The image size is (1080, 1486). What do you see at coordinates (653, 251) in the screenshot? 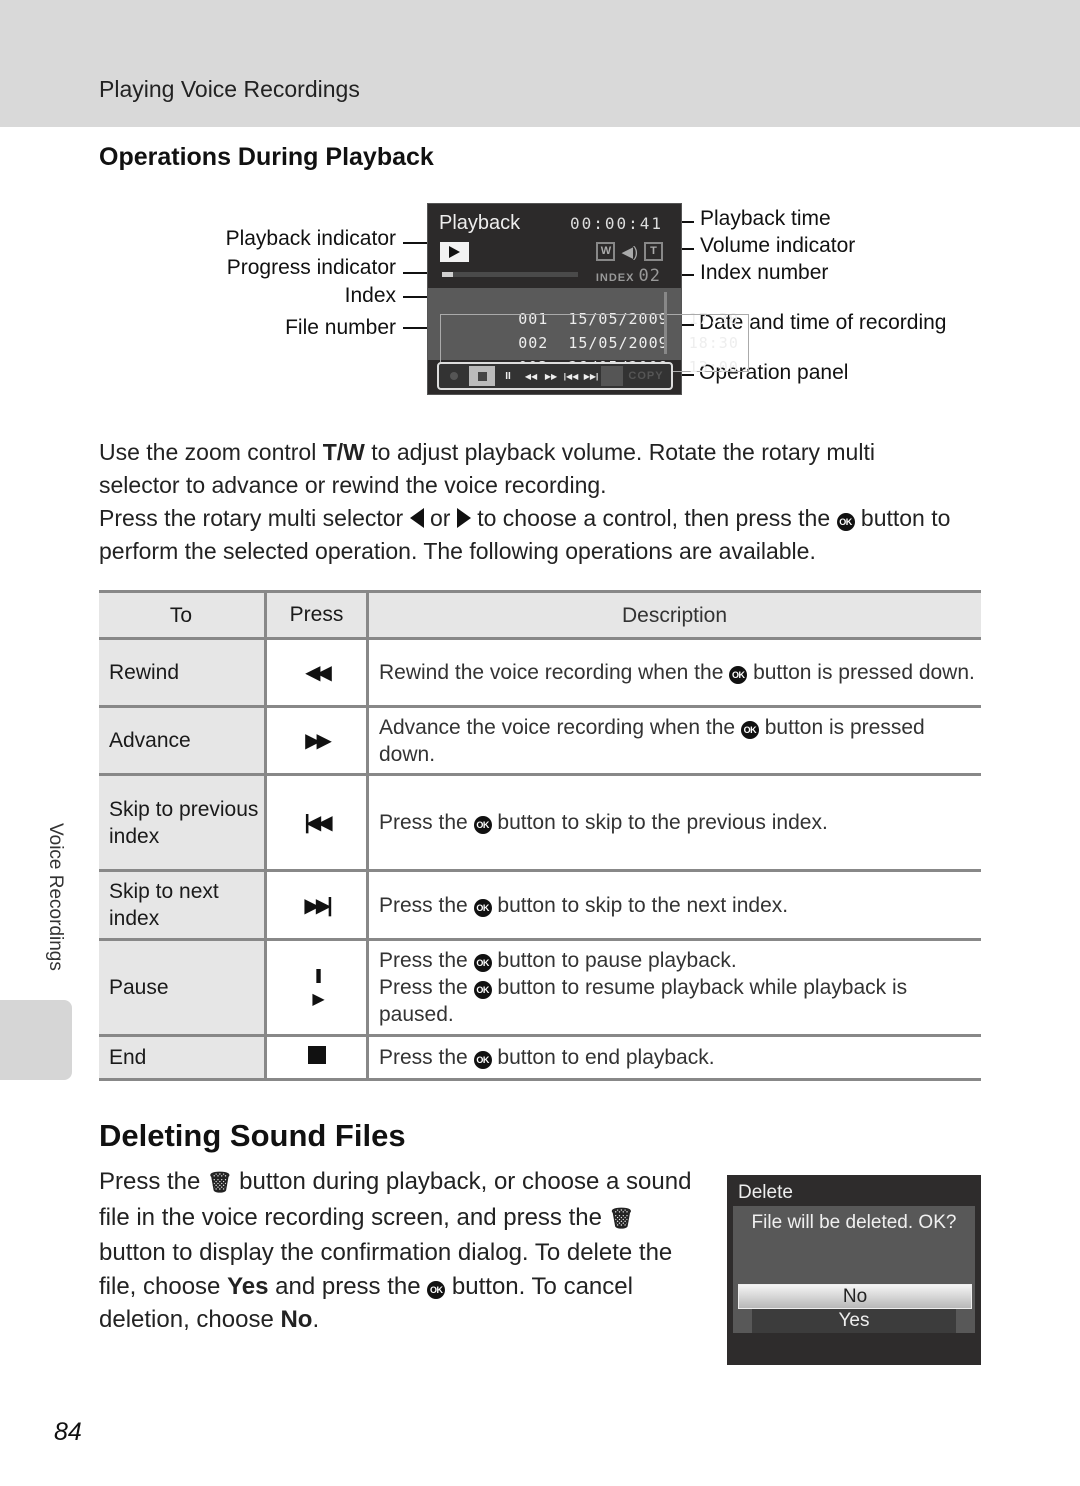
I see `zoom-t-icon: T` at bounding box center [653, 251].